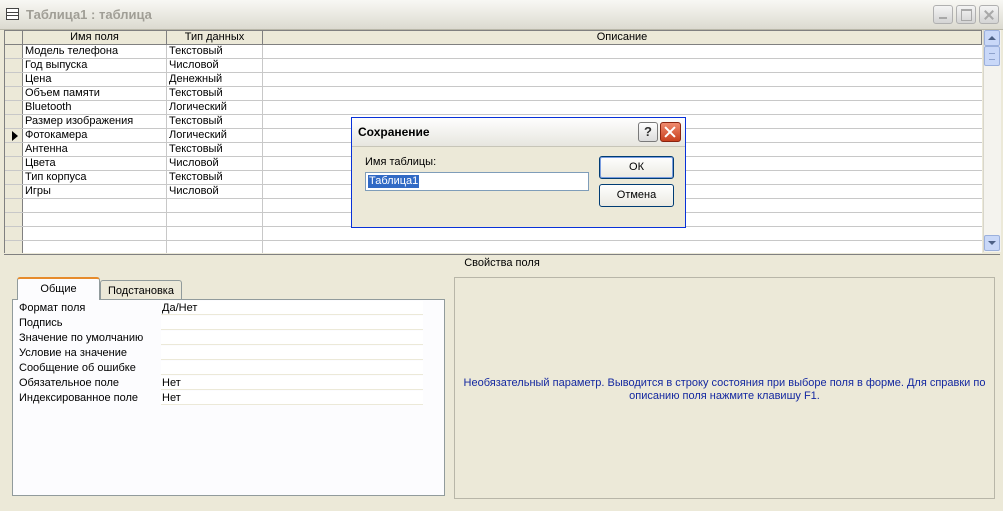 This screenshot has width=1003, height=511. I want to click on table-name-input: Таблица1, so click(477, 181).